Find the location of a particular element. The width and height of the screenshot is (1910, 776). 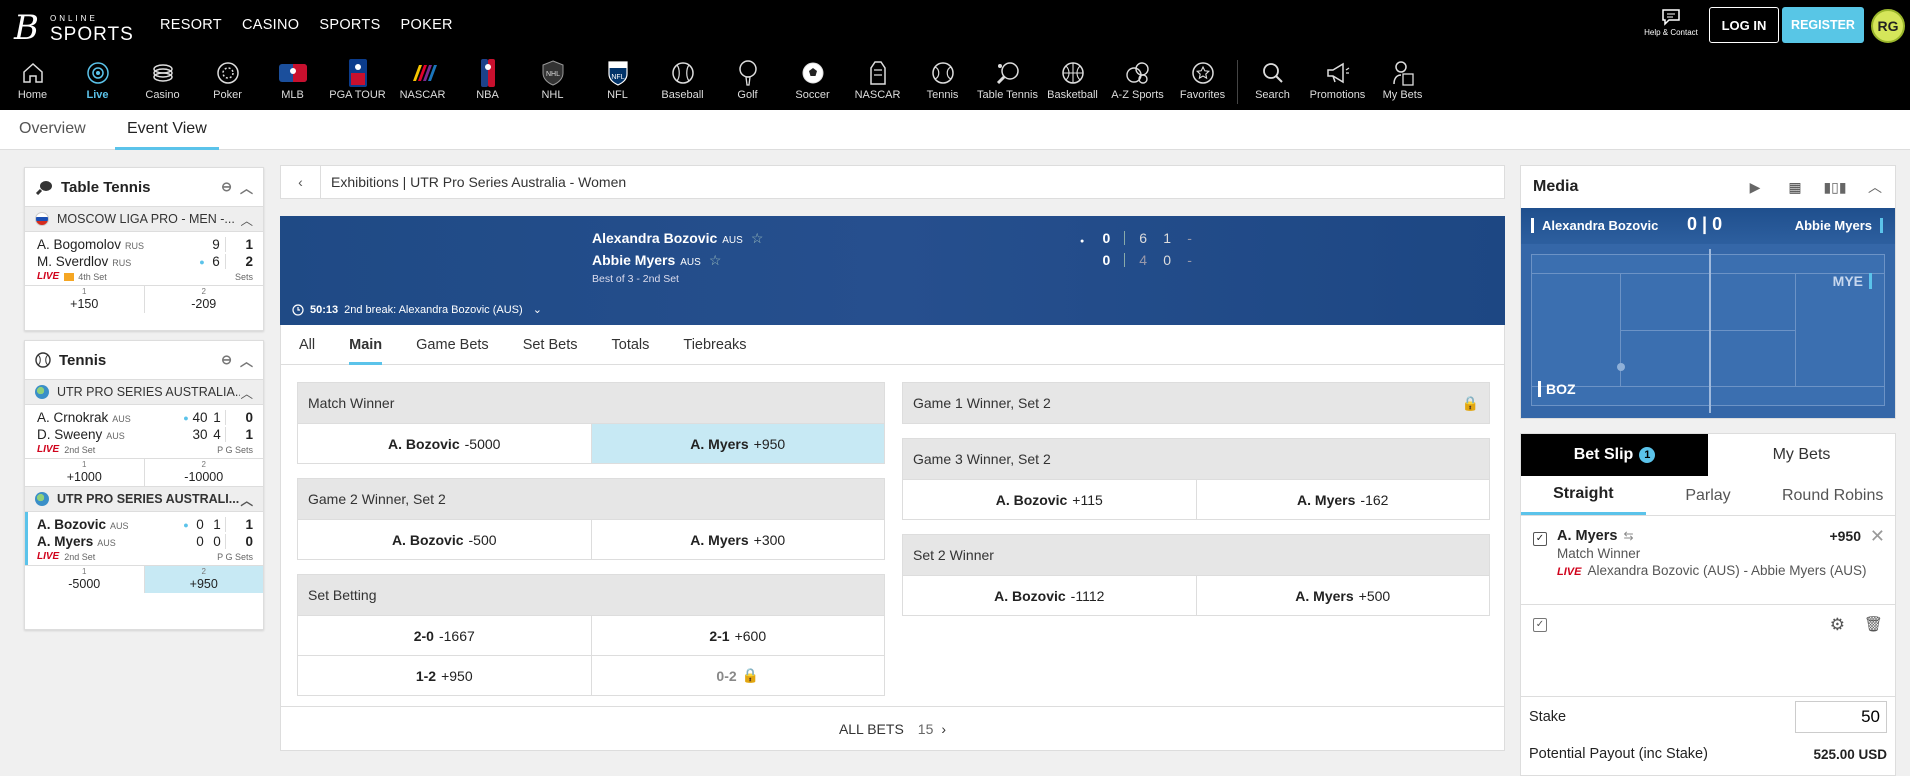

nav-item-nascar-car: NASCAR is located at coordinates (877, 84).